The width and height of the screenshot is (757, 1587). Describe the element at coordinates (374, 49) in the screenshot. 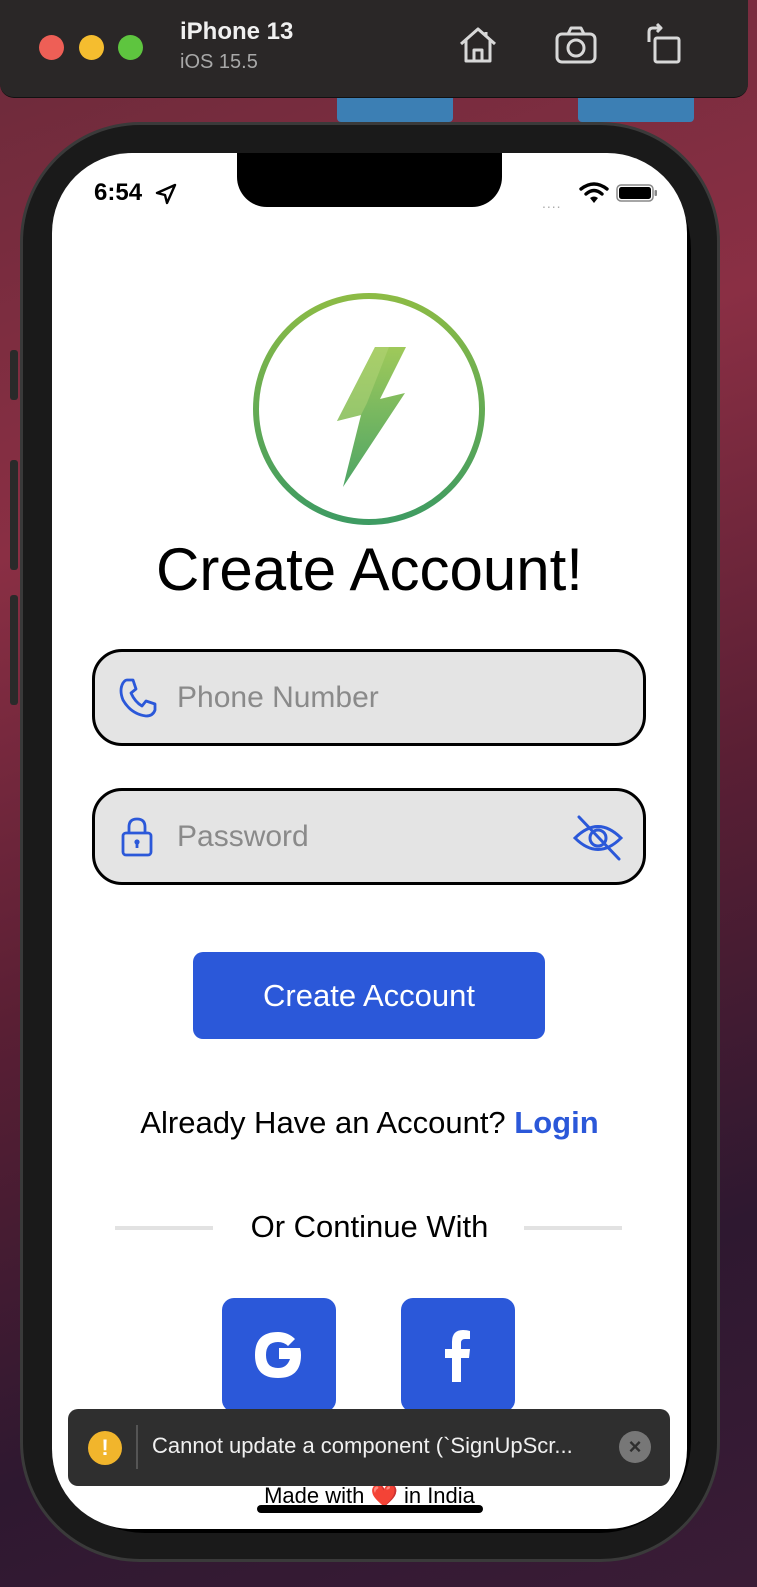

I see `simulator-titlebar: iPhone 13 iOS 15.5` at that location.